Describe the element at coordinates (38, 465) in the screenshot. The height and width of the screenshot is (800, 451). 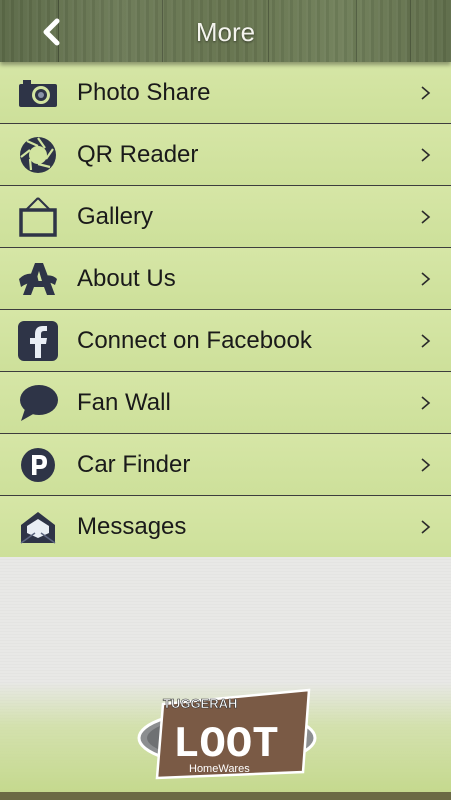
I see `parking-icon` at that location.